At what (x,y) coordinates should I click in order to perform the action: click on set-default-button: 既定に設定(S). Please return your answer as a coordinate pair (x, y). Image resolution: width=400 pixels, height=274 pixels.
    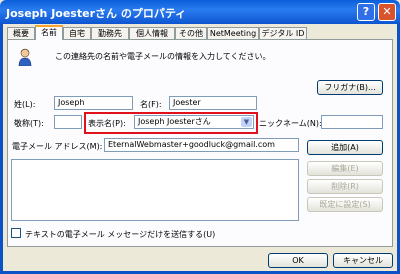
    Looking at the image, I should click on (345, 204).